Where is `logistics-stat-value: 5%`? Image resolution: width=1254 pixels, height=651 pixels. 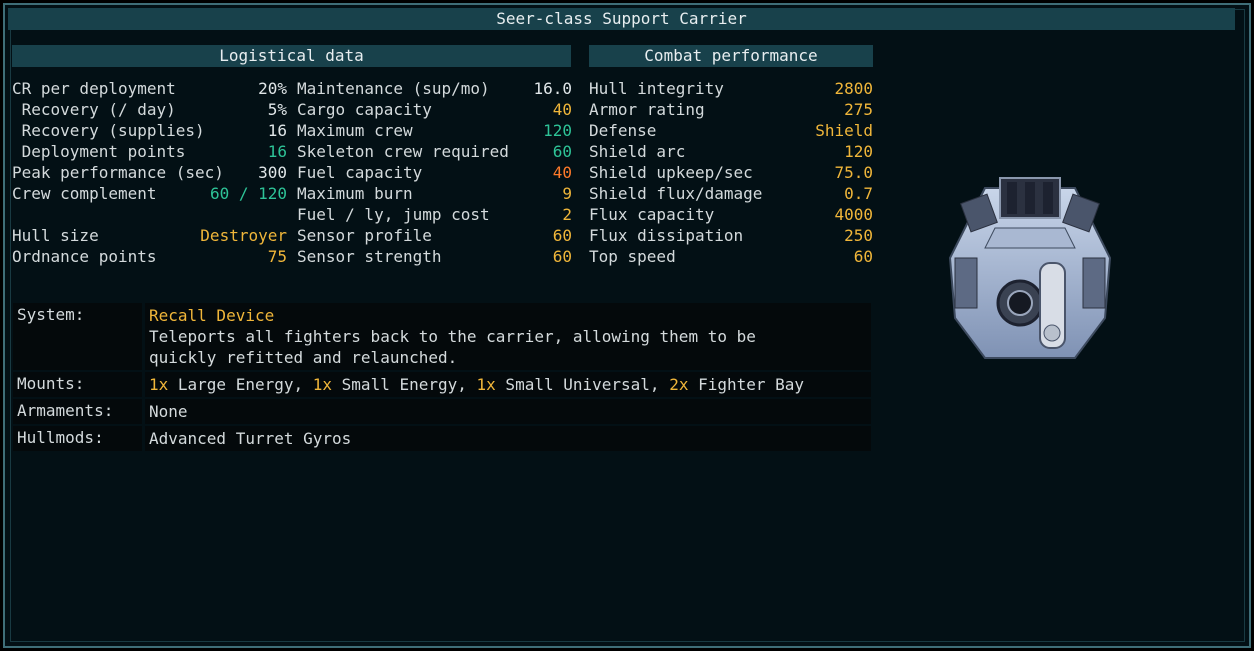 logistics-stat-value: 5% is located at coordinates (277, 109).